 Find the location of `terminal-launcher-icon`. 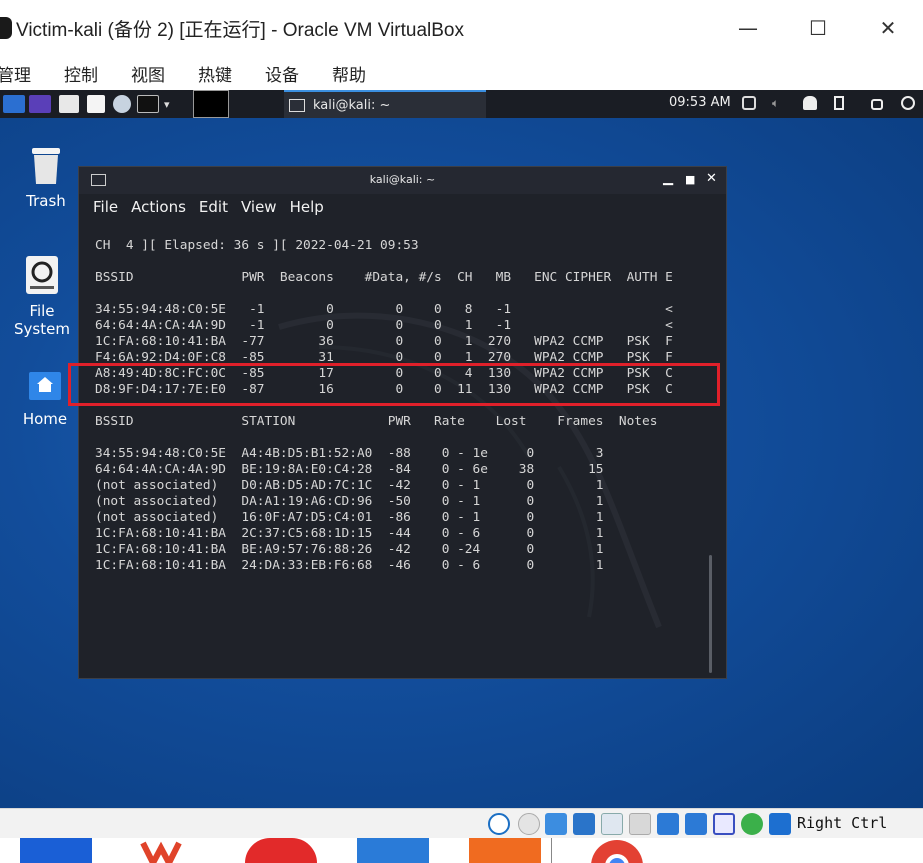

terminal-launcher-icon is located at coordinates (148, 104).